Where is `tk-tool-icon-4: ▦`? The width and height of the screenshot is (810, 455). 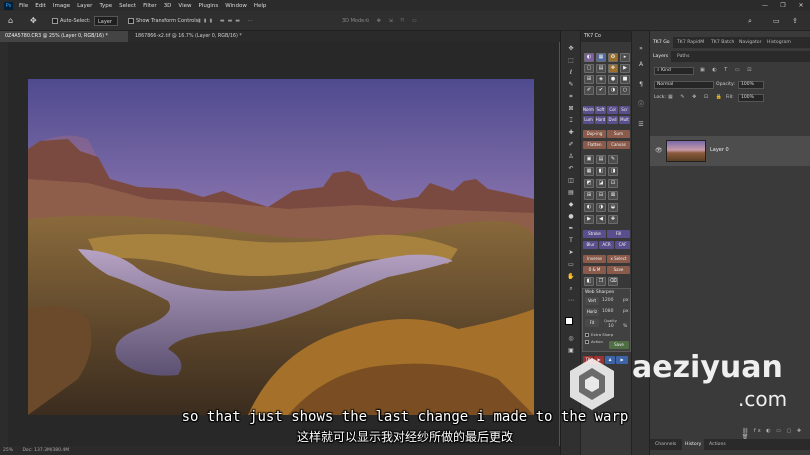
tk-tool-icon-4: ▦ is located at coordinates (589, 171).